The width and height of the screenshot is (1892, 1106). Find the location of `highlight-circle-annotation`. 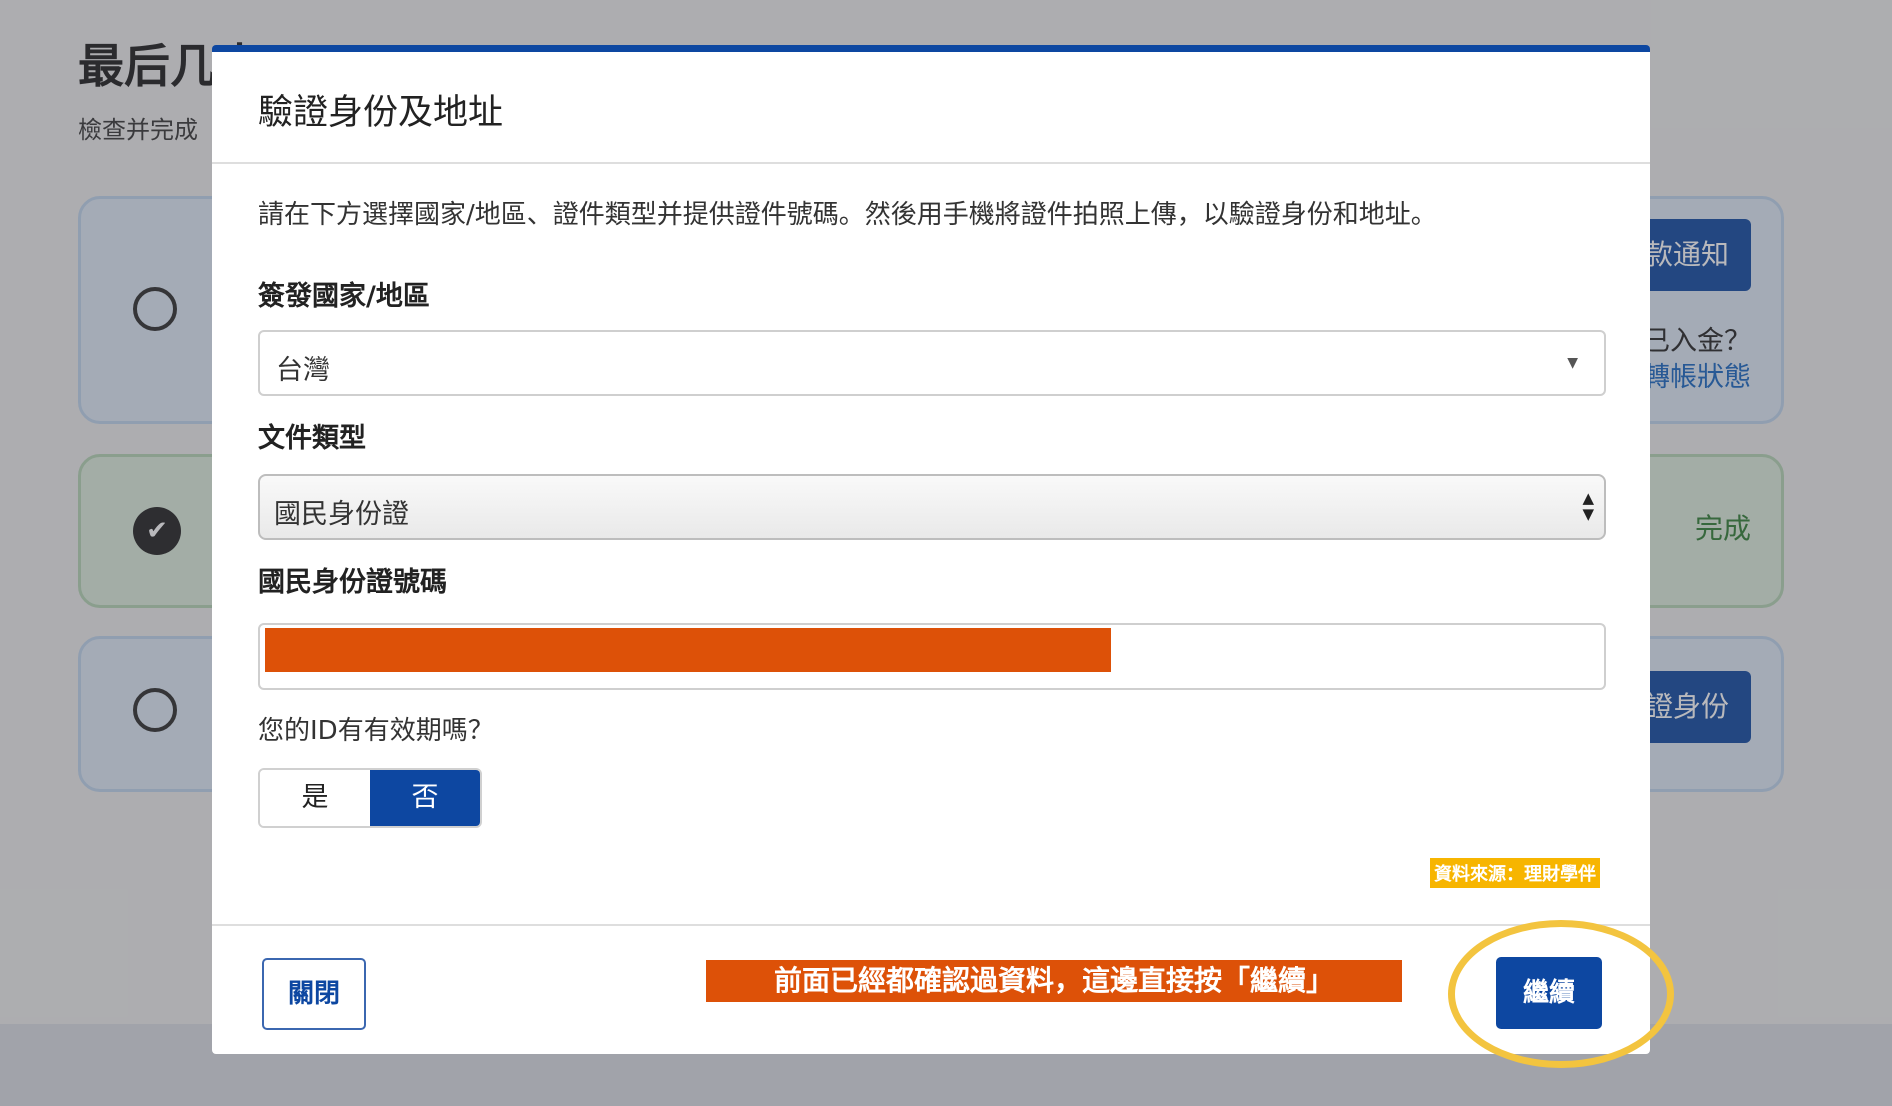

highlight-circle-annotation is located at coordinates (1561, 994).